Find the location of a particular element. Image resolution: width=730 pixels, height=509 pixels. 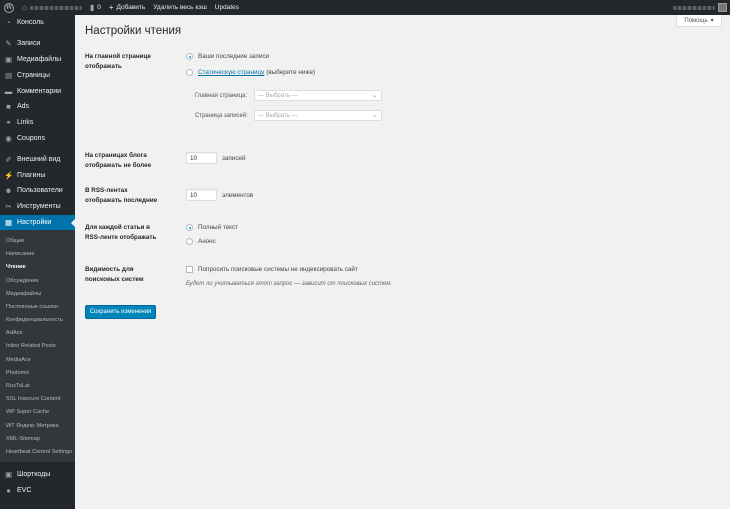

settings-icon: ▦ is located at coordinates (8, 222).